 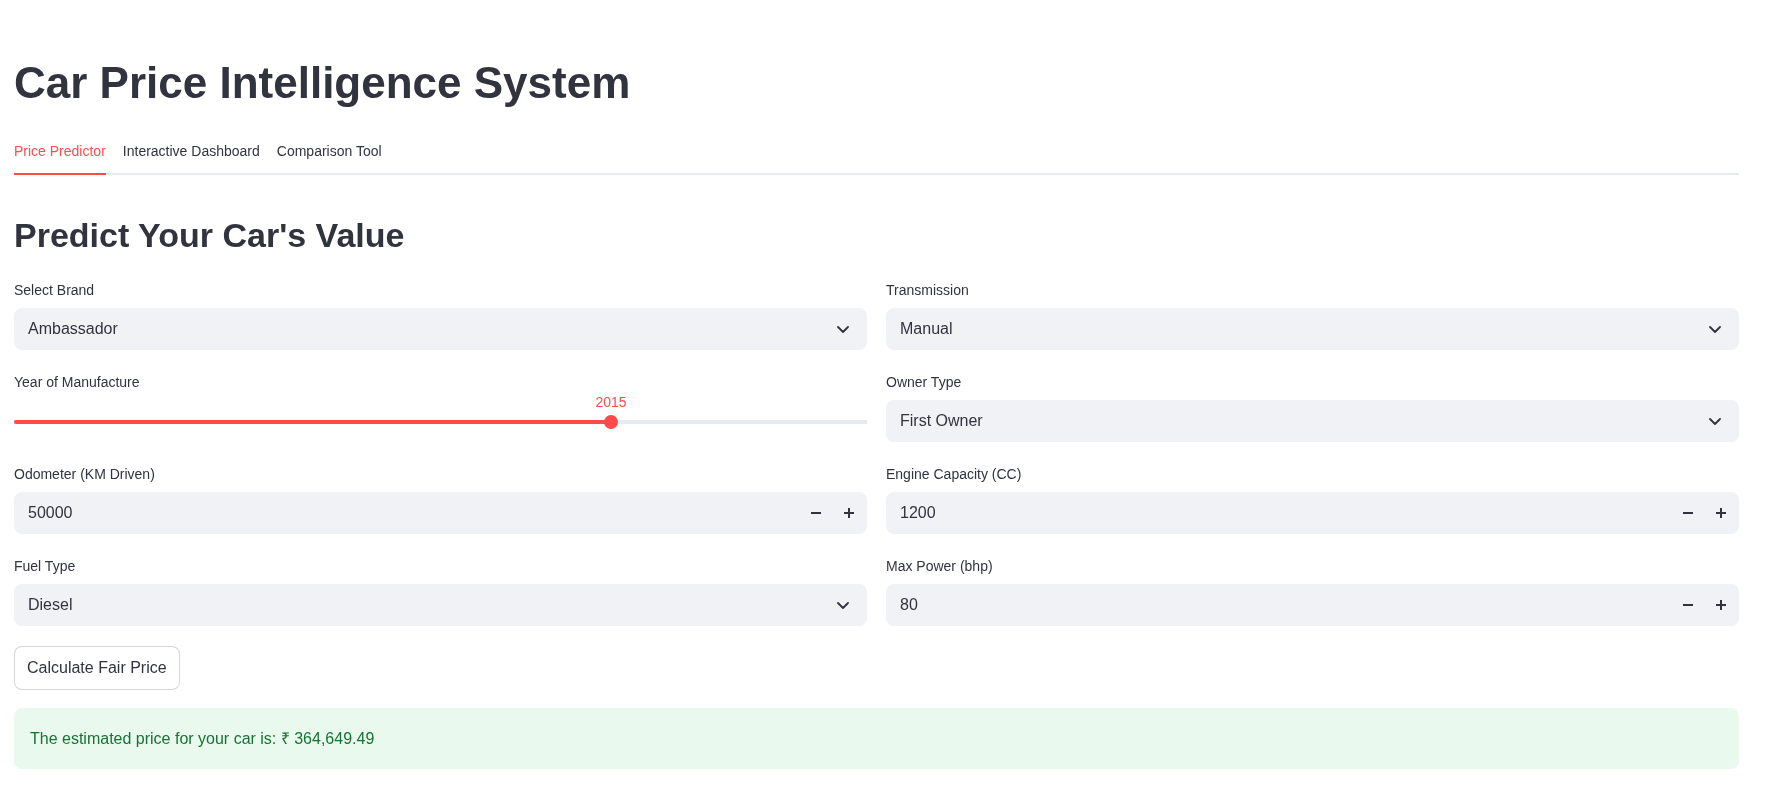 What do you see at coordinates (323, 83) in the screenshot?
I see `app-title: Car Price Intelligence System` at bounding box center [323, 83].